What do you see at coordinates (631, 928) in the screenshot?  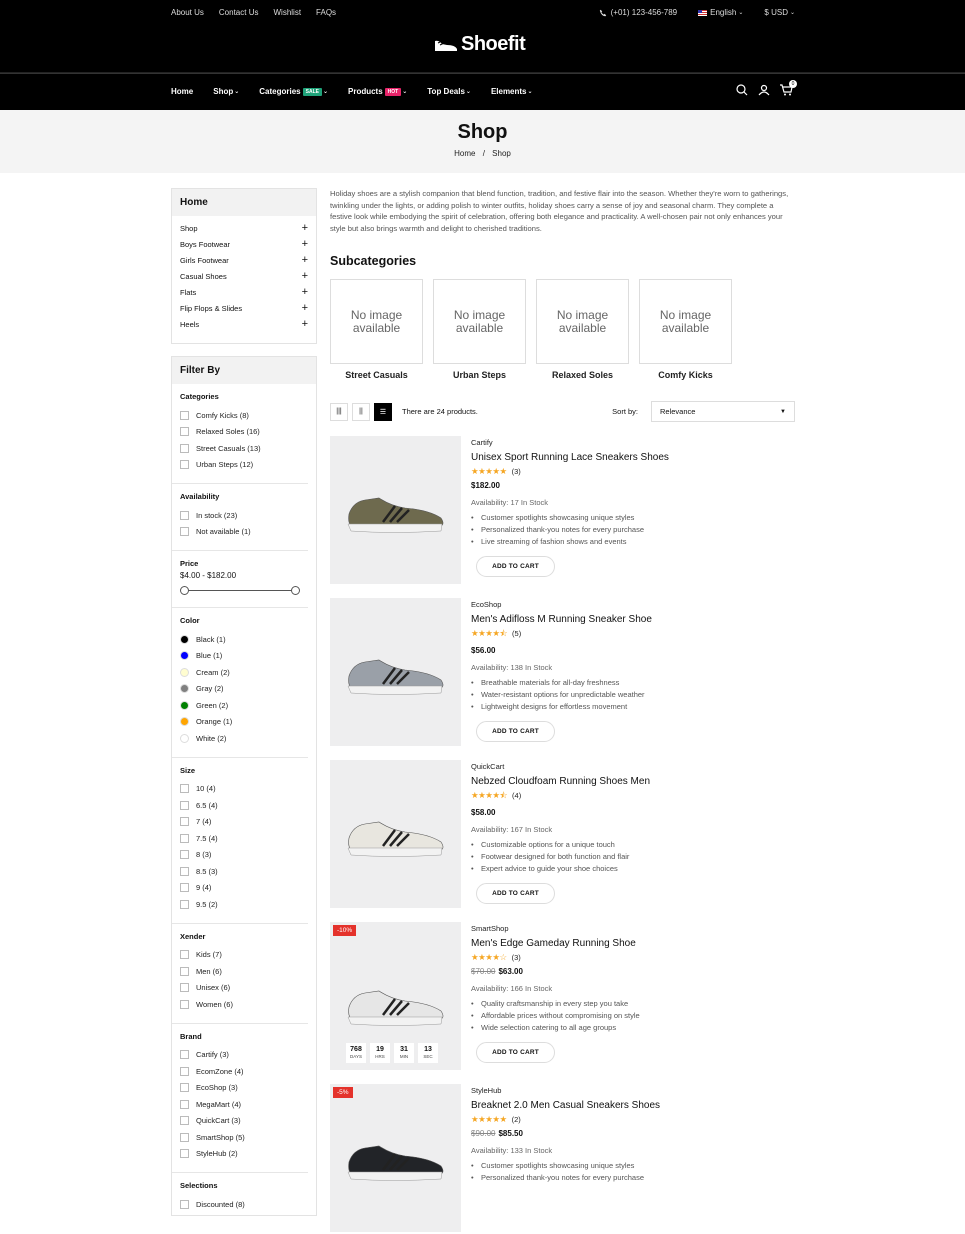 I see `product-brand: SmartShop` at bounding box center [631, 928].